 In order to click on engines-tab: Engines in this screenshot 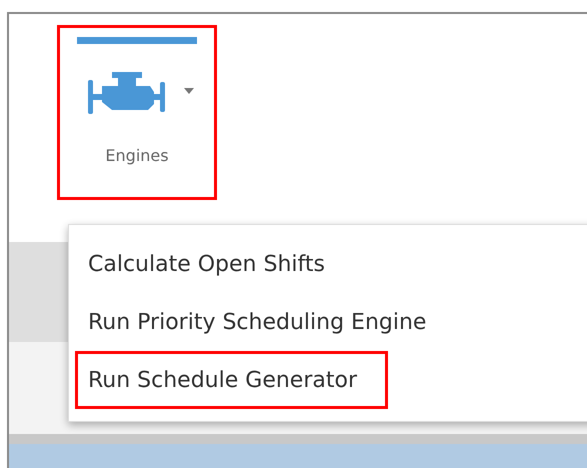, I will do `click(137, 101)`.